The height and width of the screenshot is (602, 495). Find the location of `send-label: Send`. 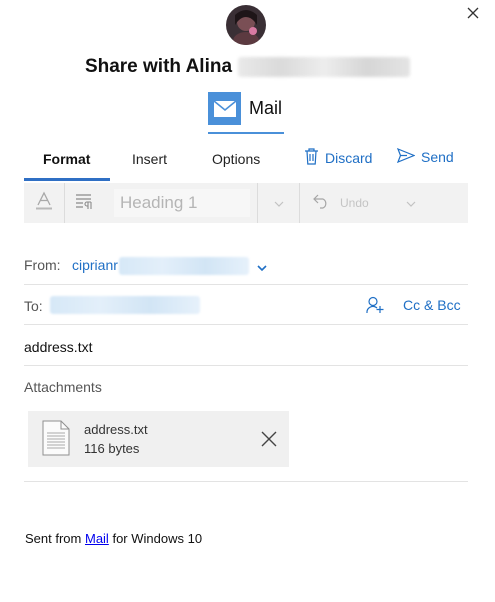

send-label: Send is located at coordinates (437, 157).